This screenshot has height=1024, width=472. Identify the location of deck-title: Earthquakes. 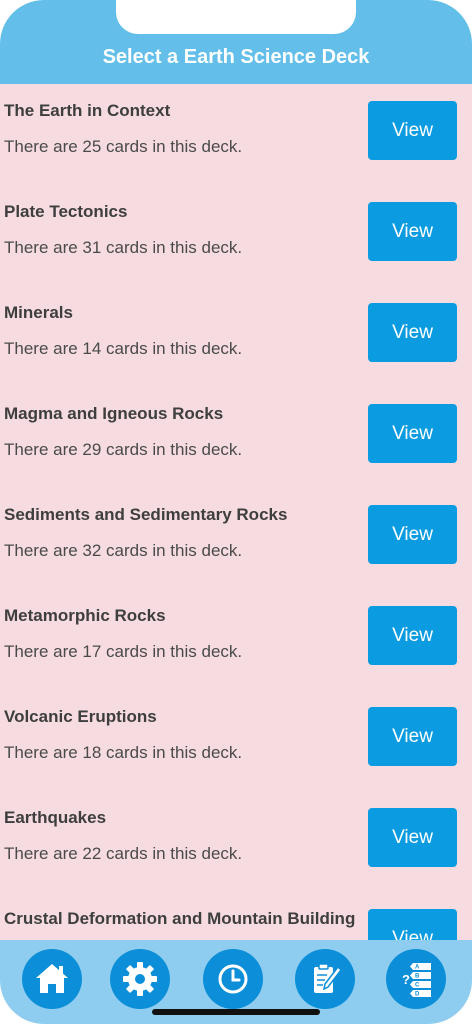
(55, 817).